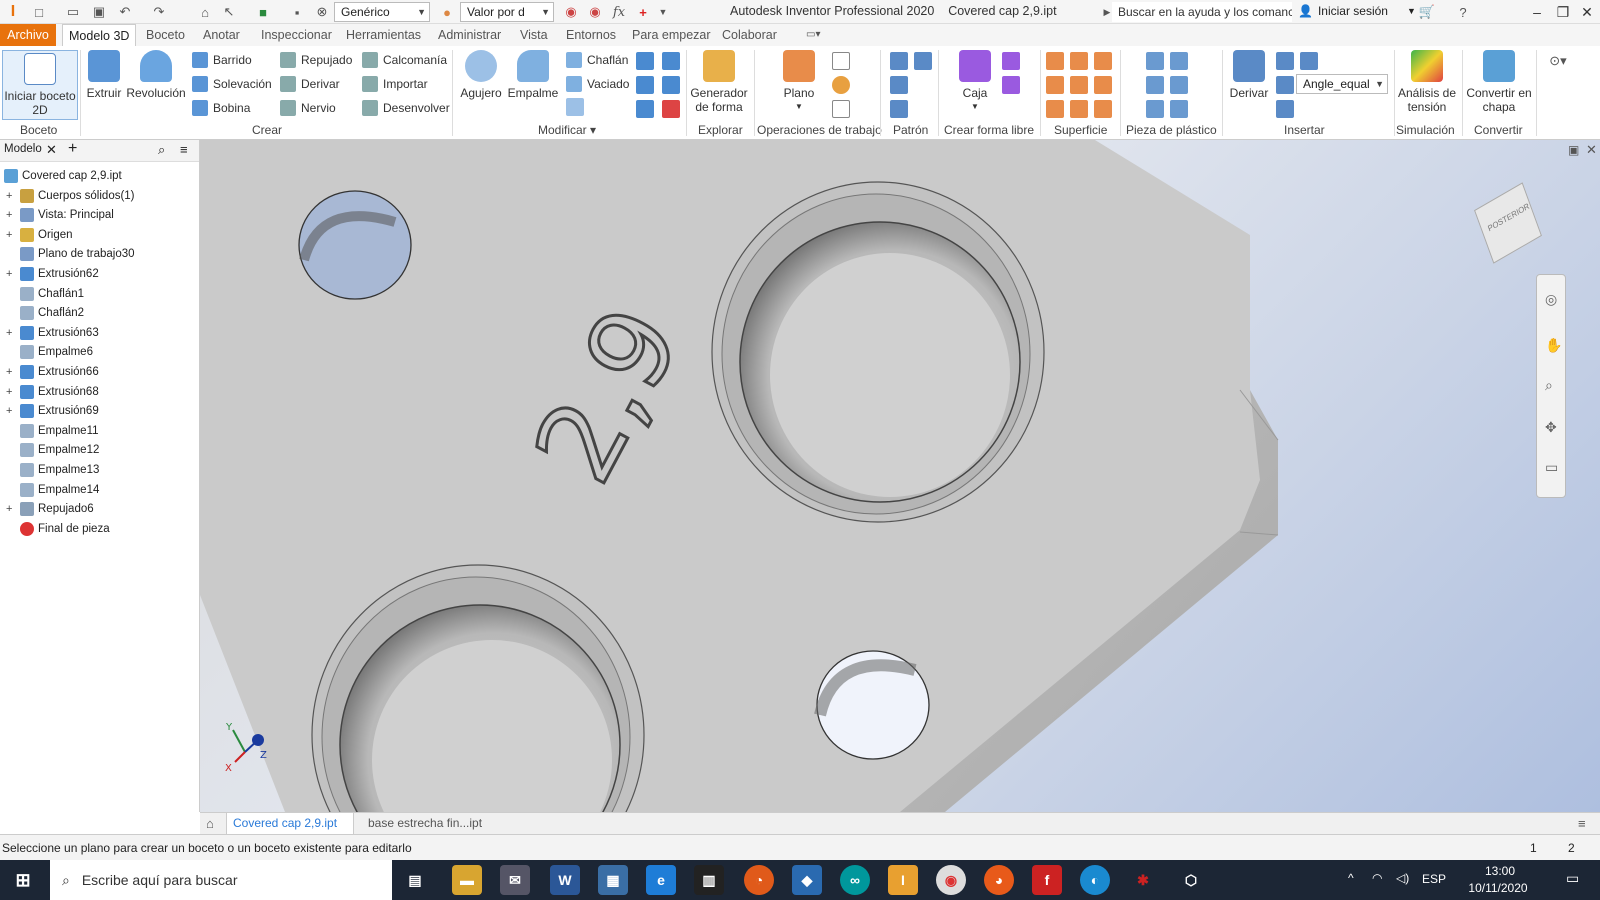  I want to click on hole-button: Agujero, so click(481, 75).